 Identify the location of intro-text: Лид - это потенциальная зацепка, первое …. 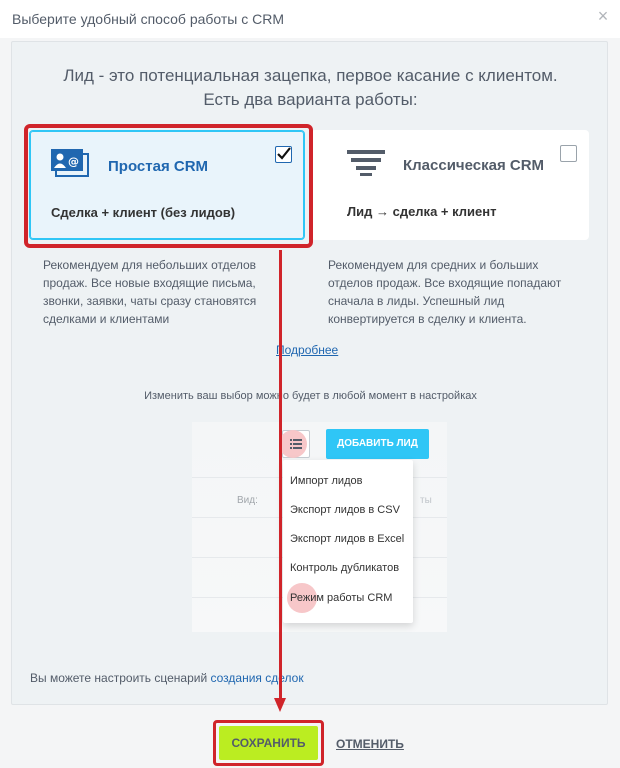
(310, 88).